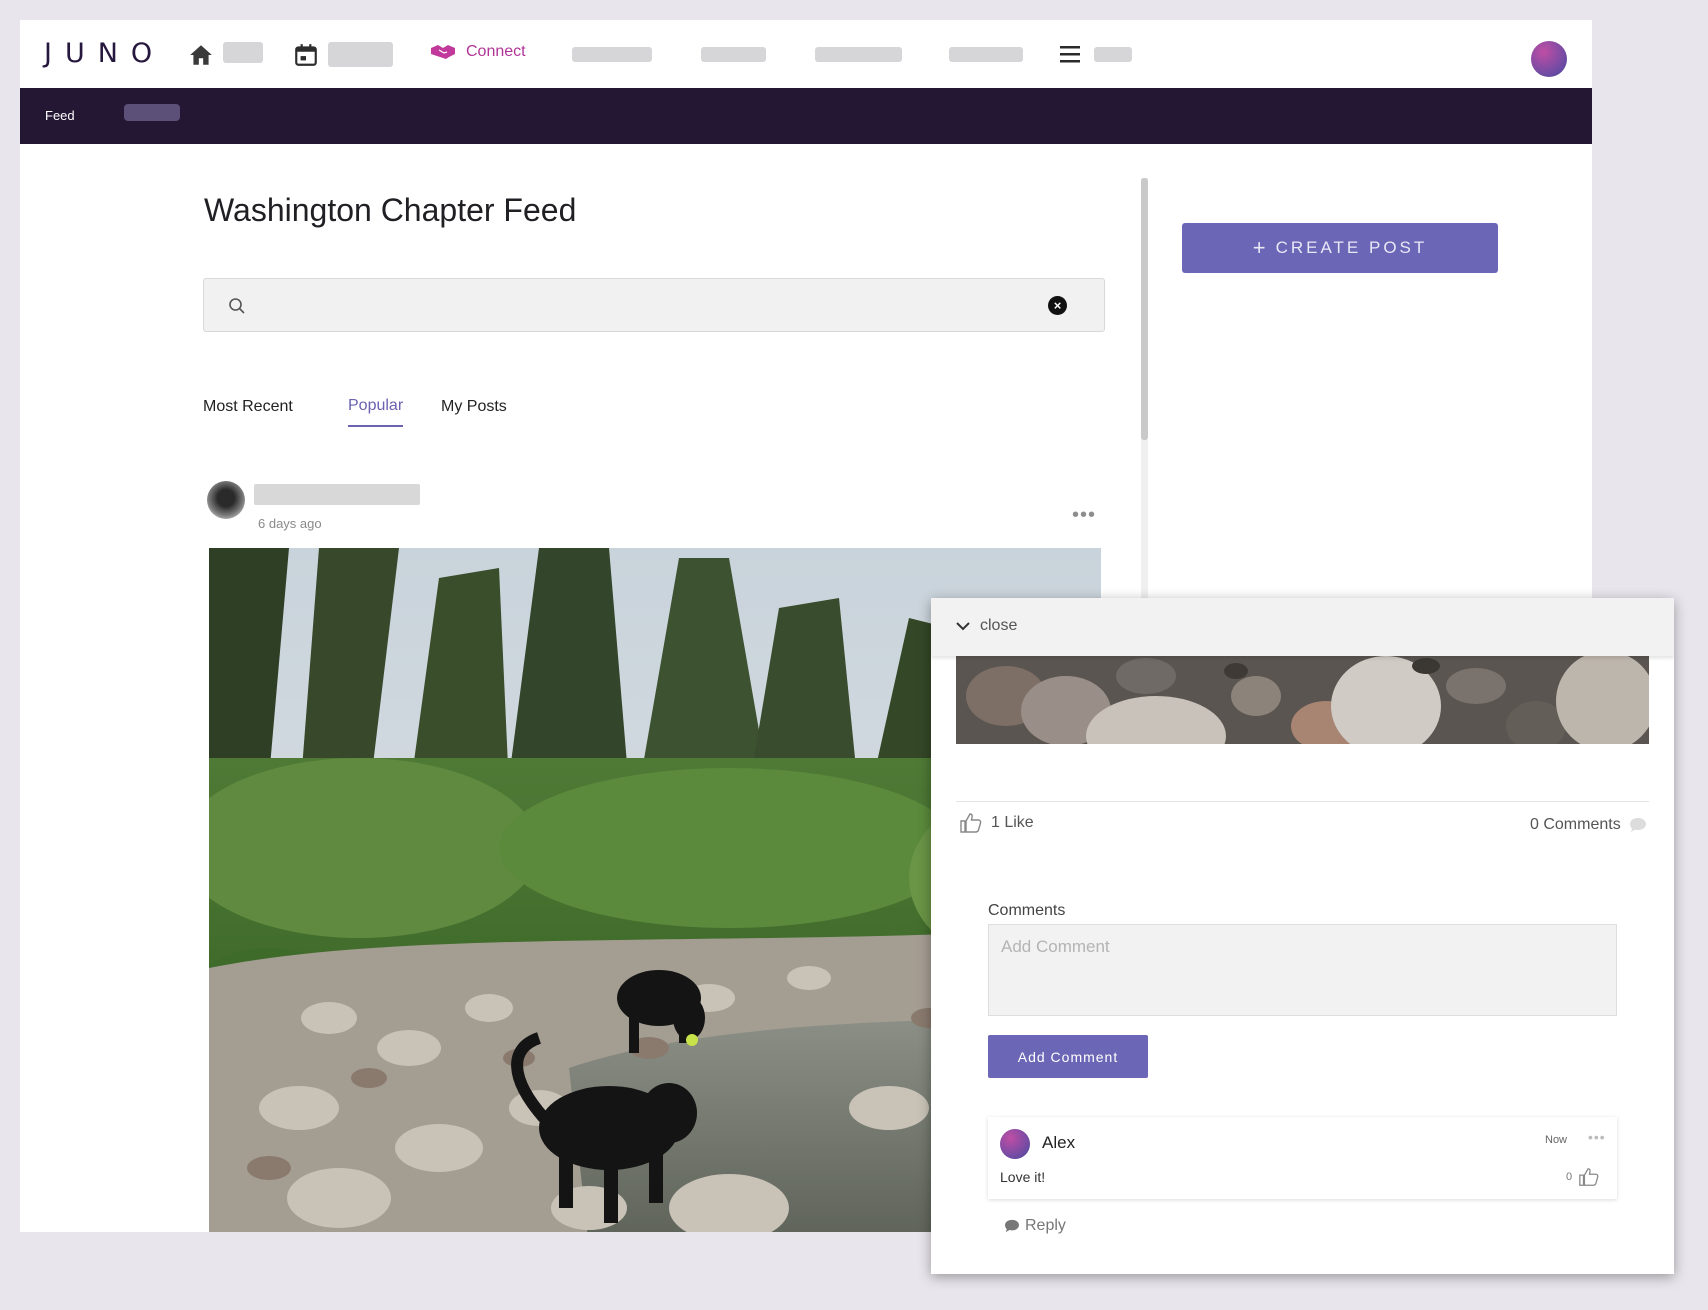  I want to click on plus-icon: +, so click(1259, 247).